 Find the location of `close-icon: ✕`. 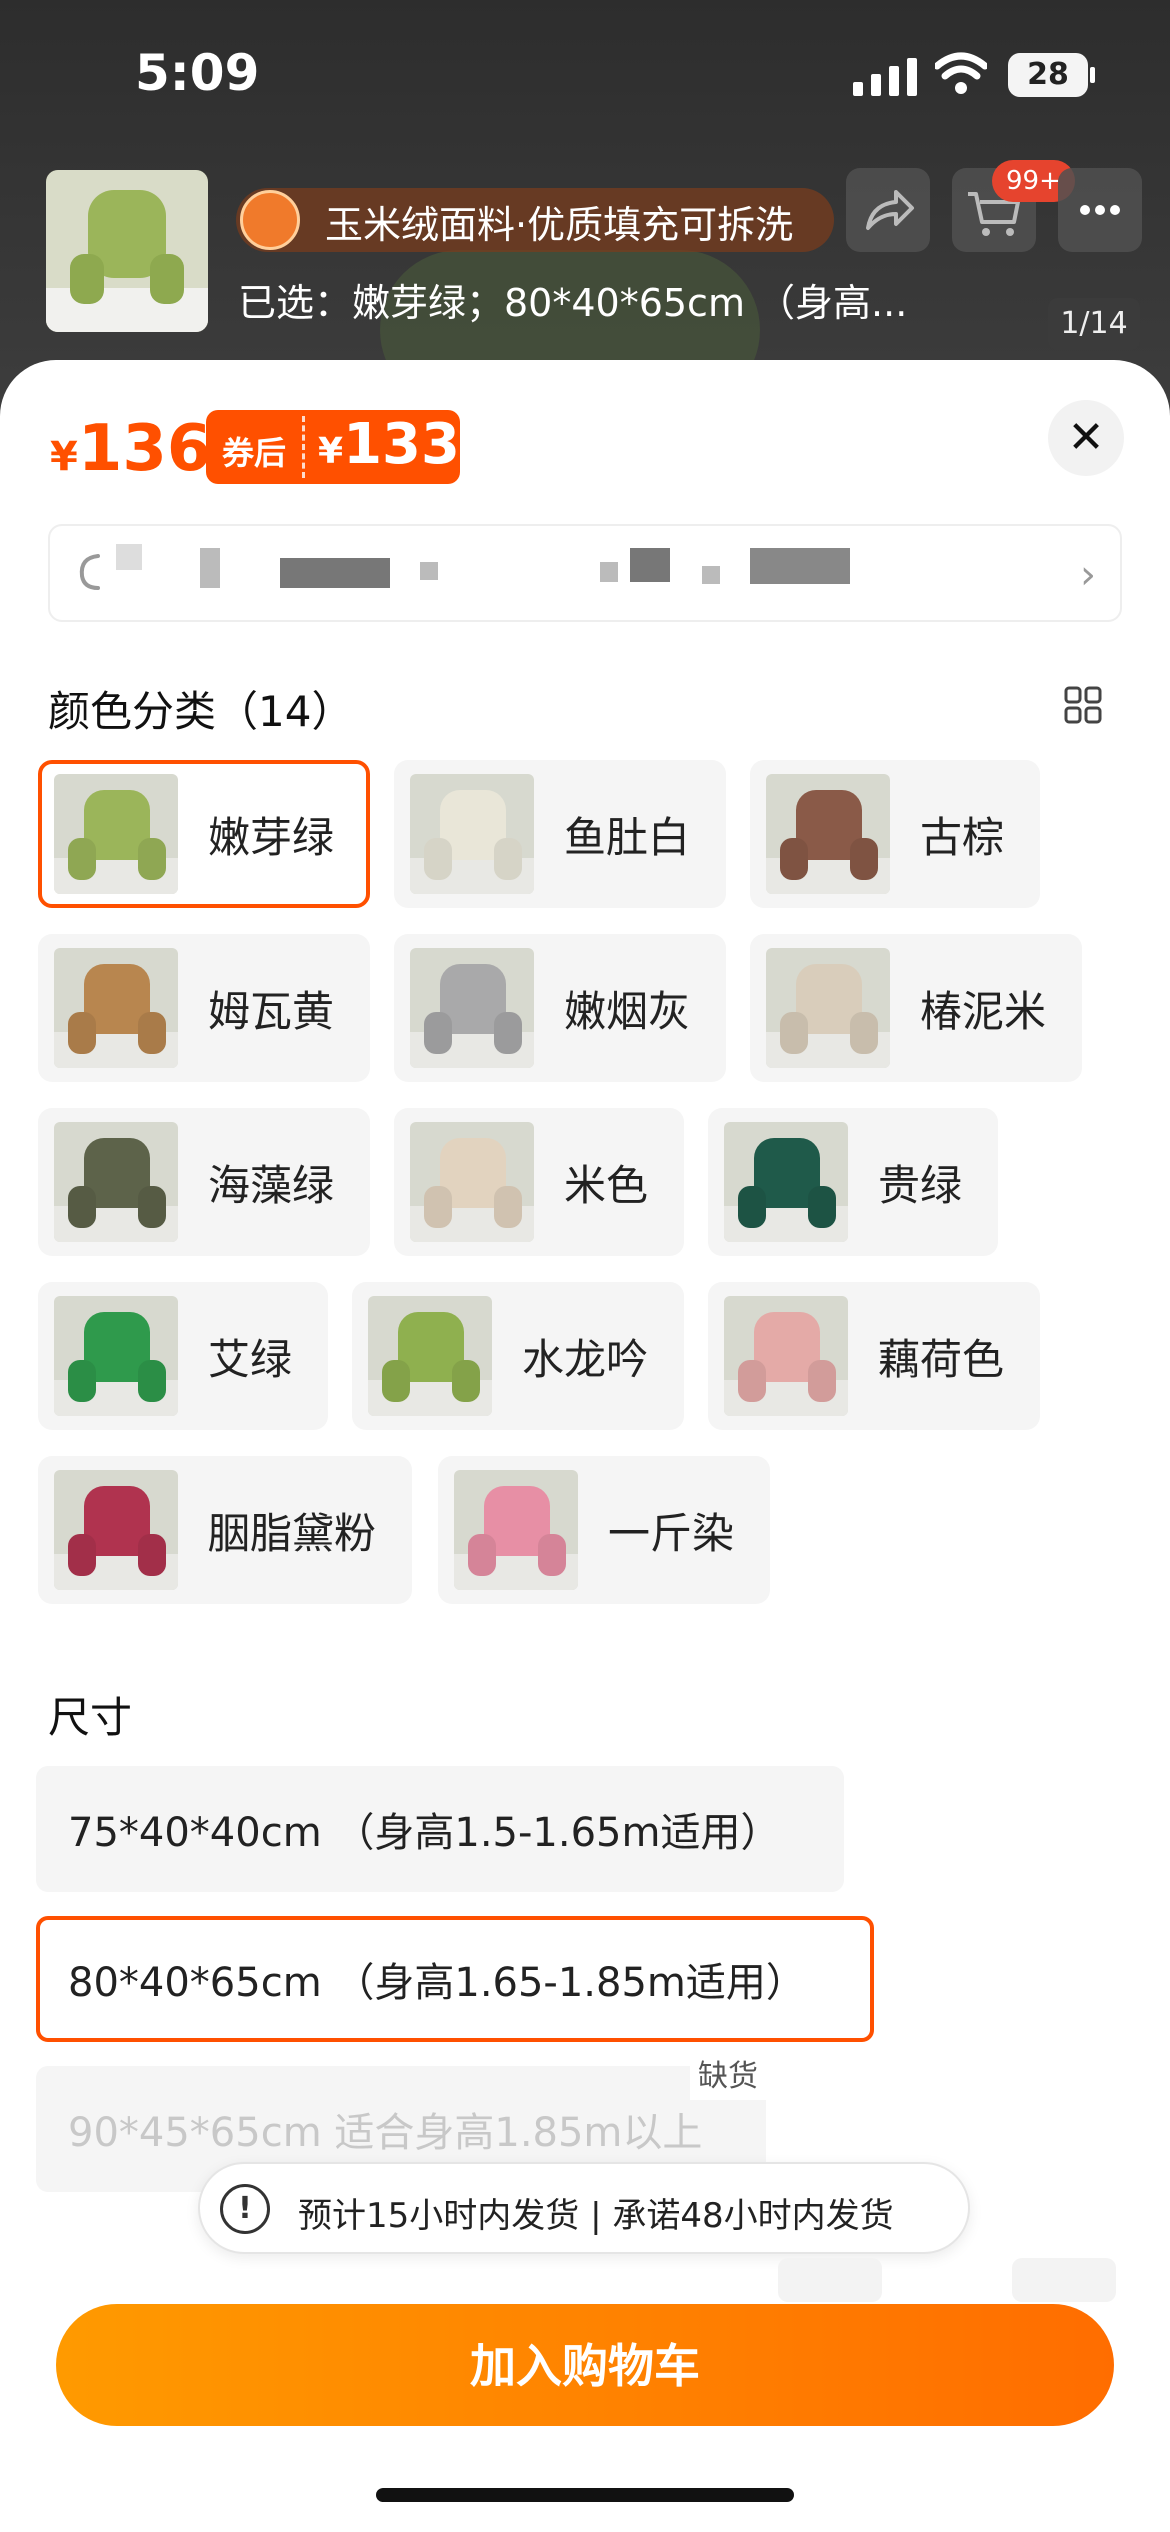

close-icon: ✕ is located at coordinates (1086, 437).